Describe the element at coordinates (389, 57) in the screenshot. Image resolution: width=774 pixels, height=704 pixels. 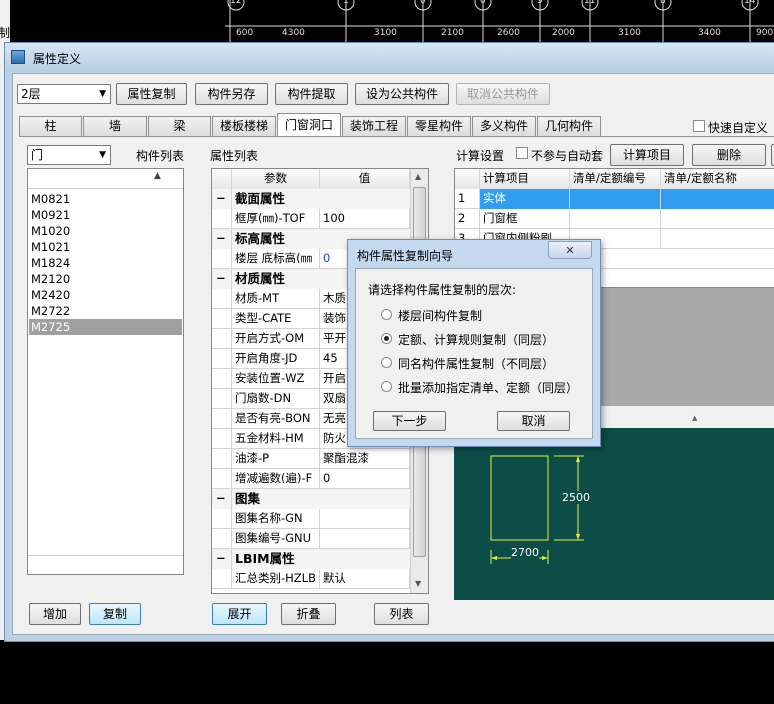
I see `window-titlebar: 属性定义` at that location.